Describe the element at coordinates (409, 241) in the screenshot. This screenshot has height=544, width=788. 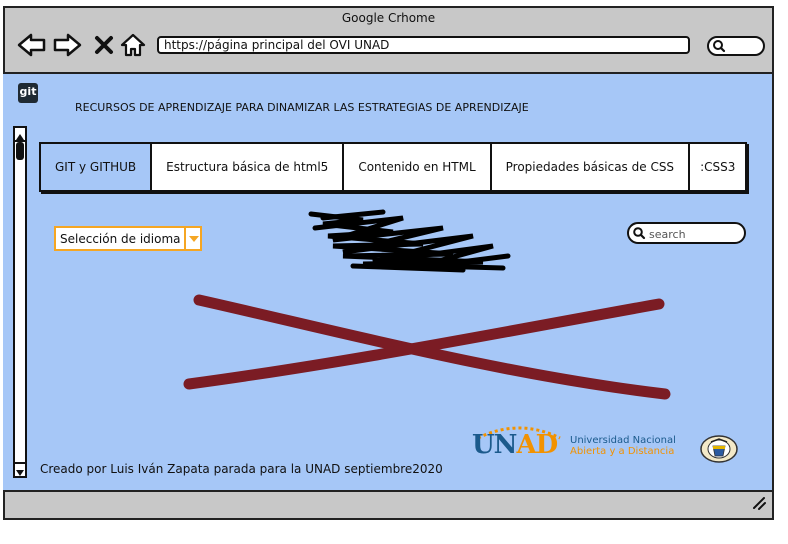
I see `scribbled-title-placeholder` at that location.